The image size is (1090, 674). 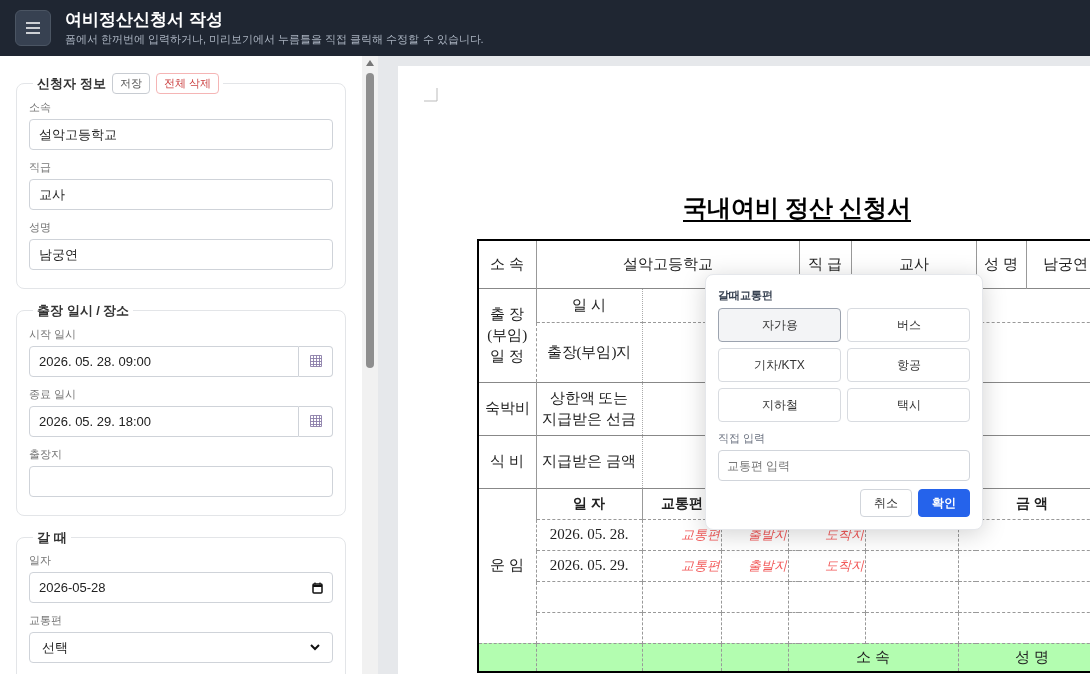 What do you see at coordinates (370, 63) in the screenshot?
I see `scroll-up-icon` at bounding box center [370, 63].